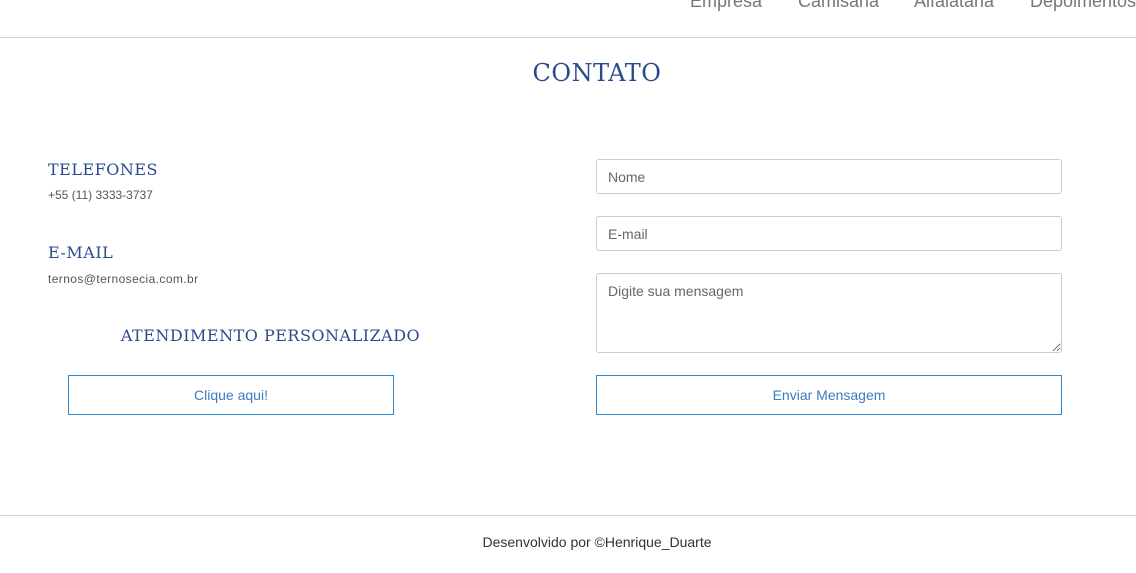  What do you see at coordinates (597, 73) in the screenshot?
I see `page-title: CONTATO` at bounding box center [597, 73].